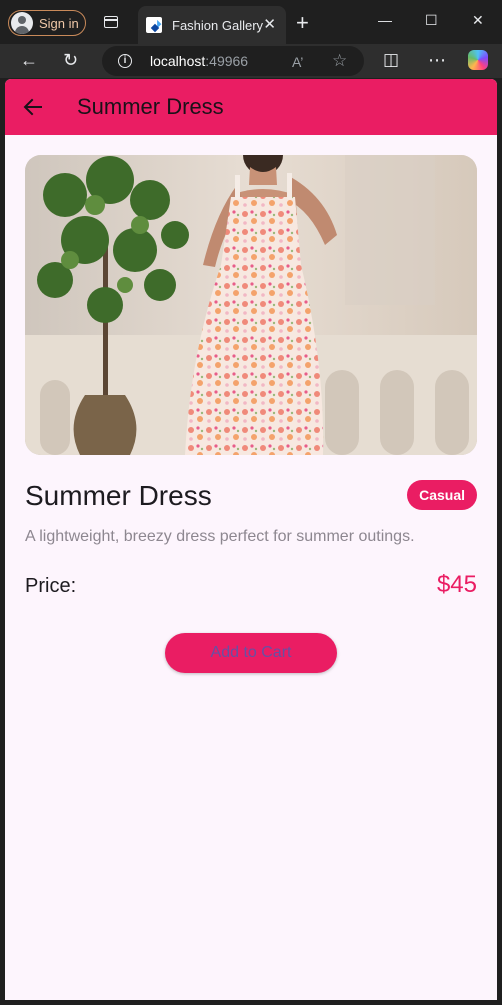 The height and width of the screenshot is (1005, 502). What do you see at coordinates (227, 61) in the screenshot?
I see `url-port: :49966` at bounding box center [227, 61].